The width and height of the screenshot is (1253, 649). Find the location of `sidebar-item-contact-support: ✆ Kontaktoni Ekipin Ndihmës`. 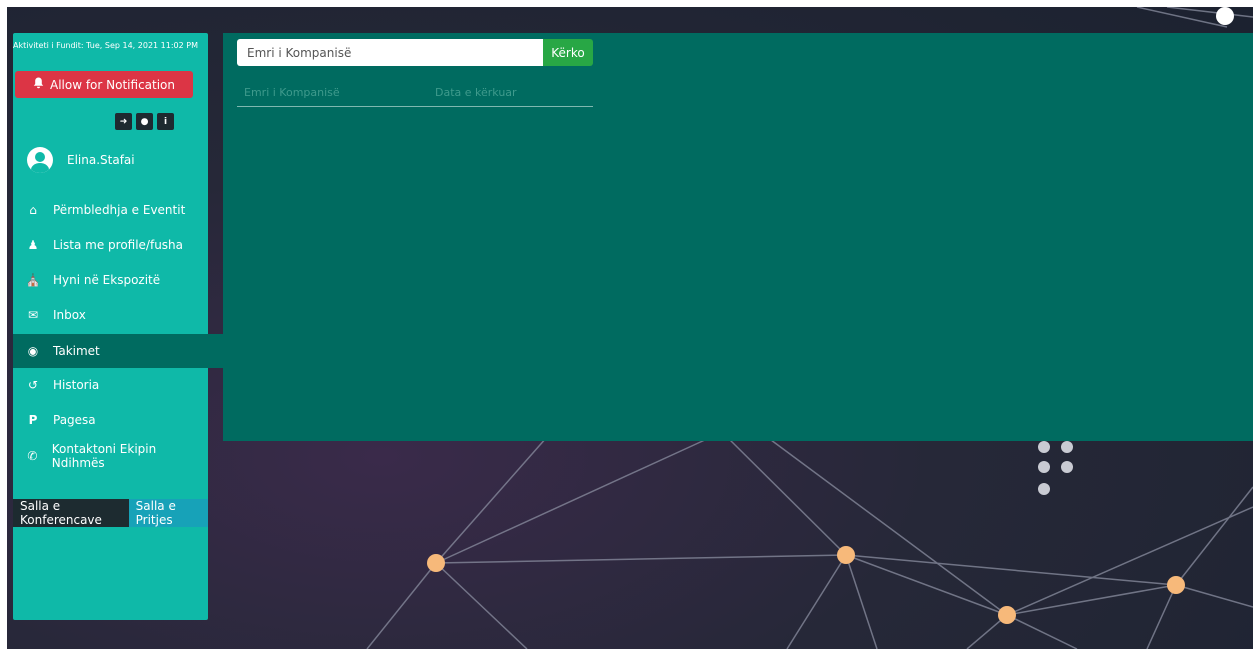

sidebar-item-contact-support: ✆ Kontaktoni Ekipin Ndihmës is located at coordinates (110, 456).